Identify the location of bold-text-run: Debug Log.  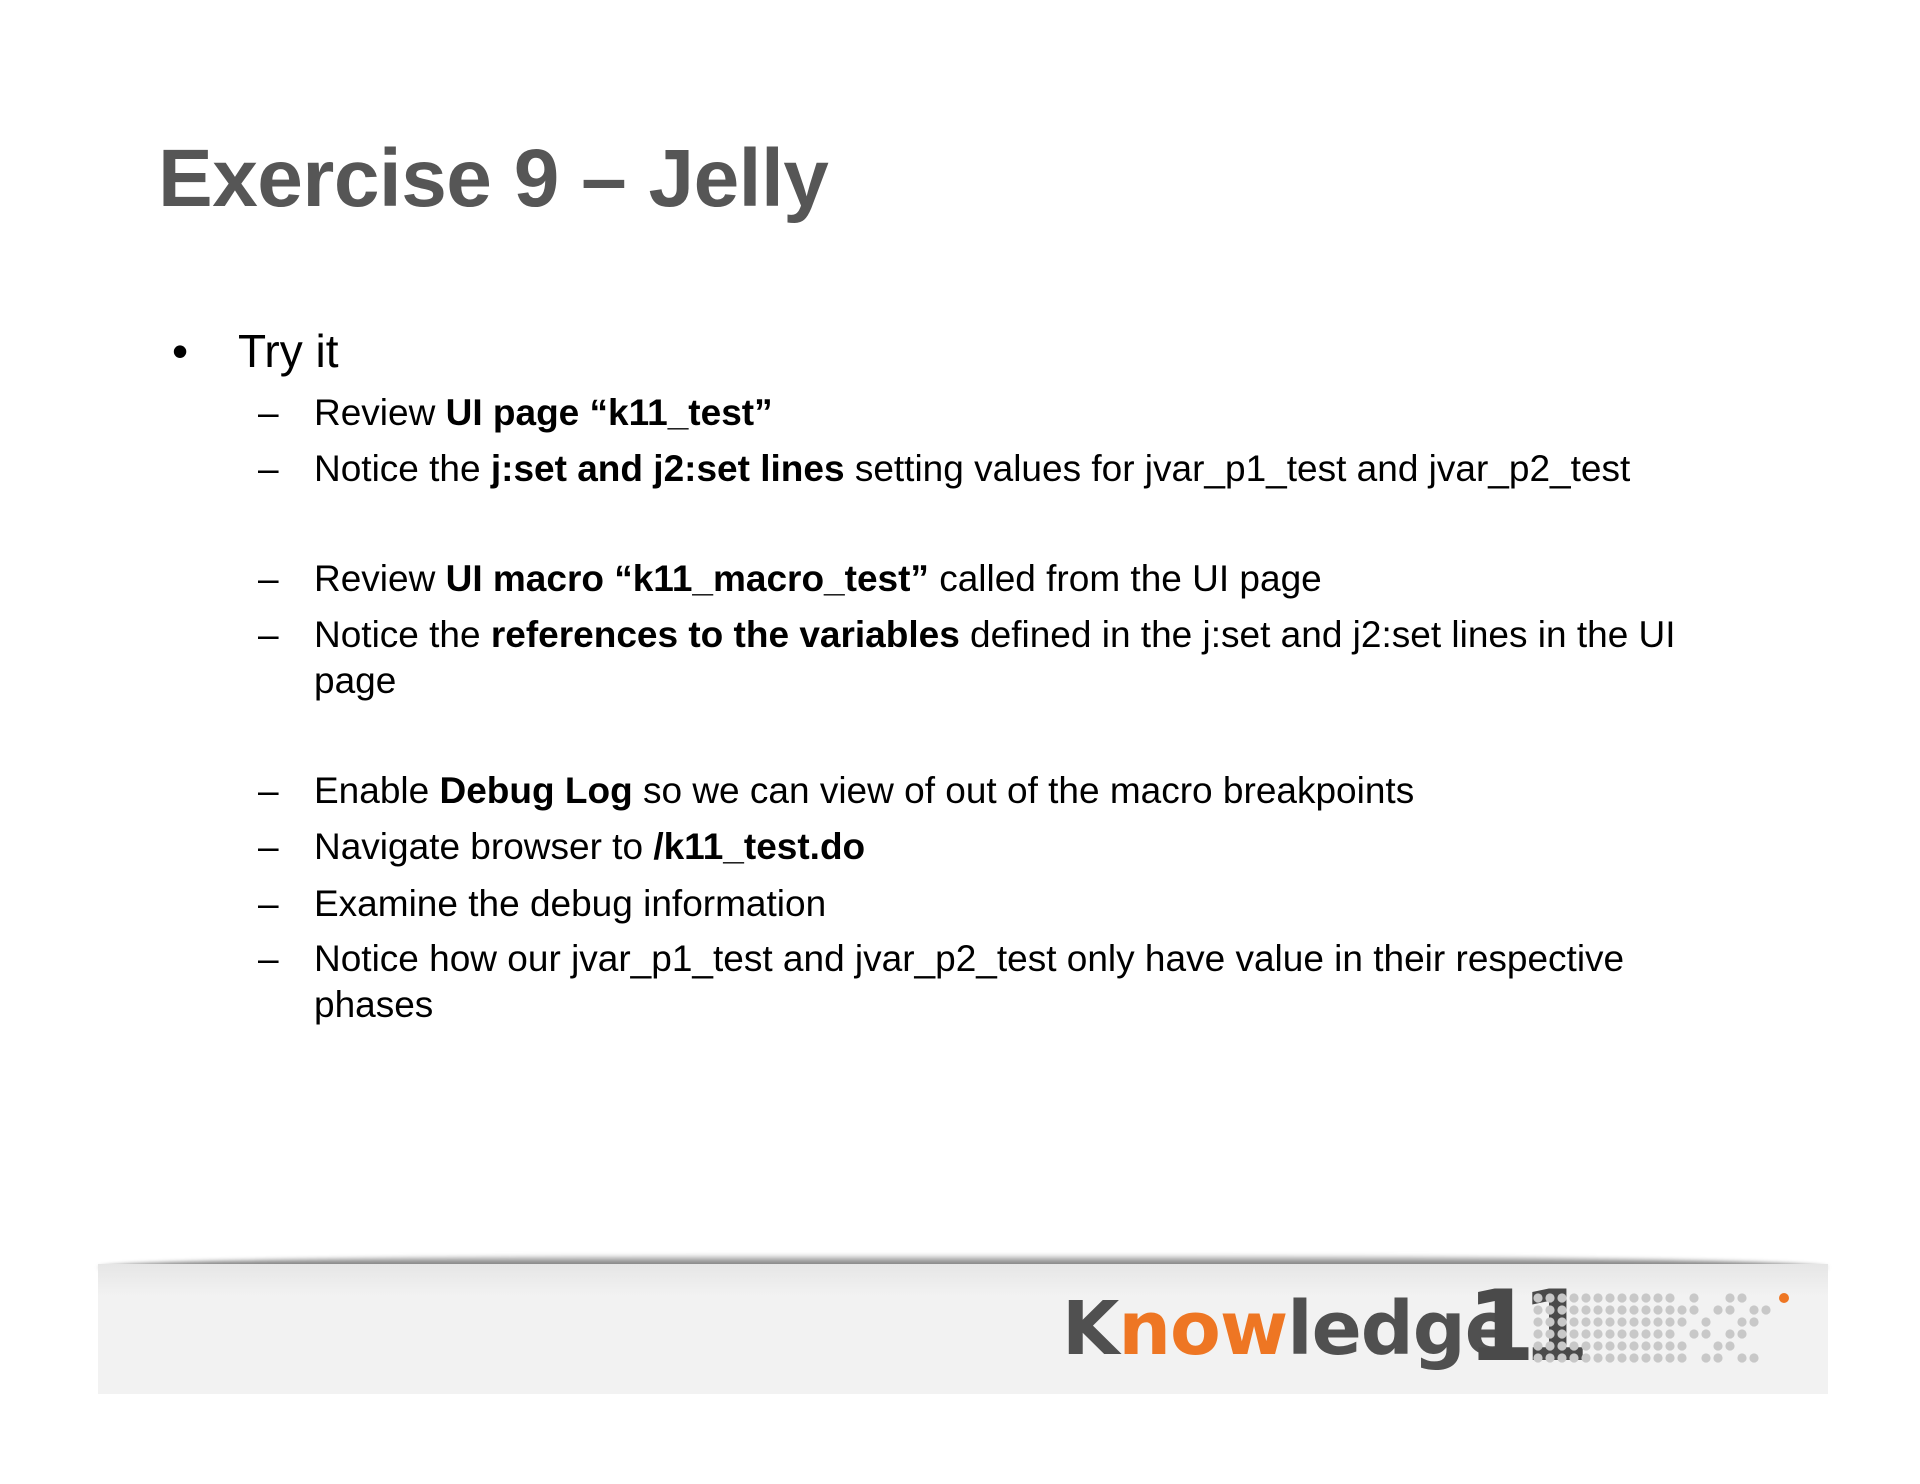
(536, 790).